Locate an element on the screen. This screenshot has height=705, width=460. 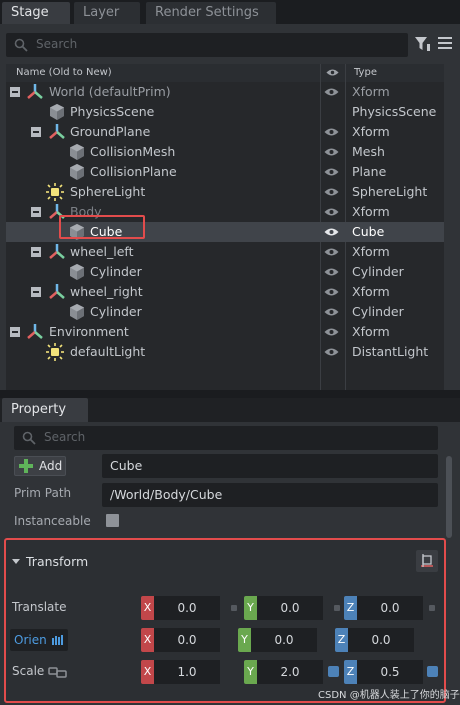
instanceable-label: Instanceable is located at coordinates (52, 521).